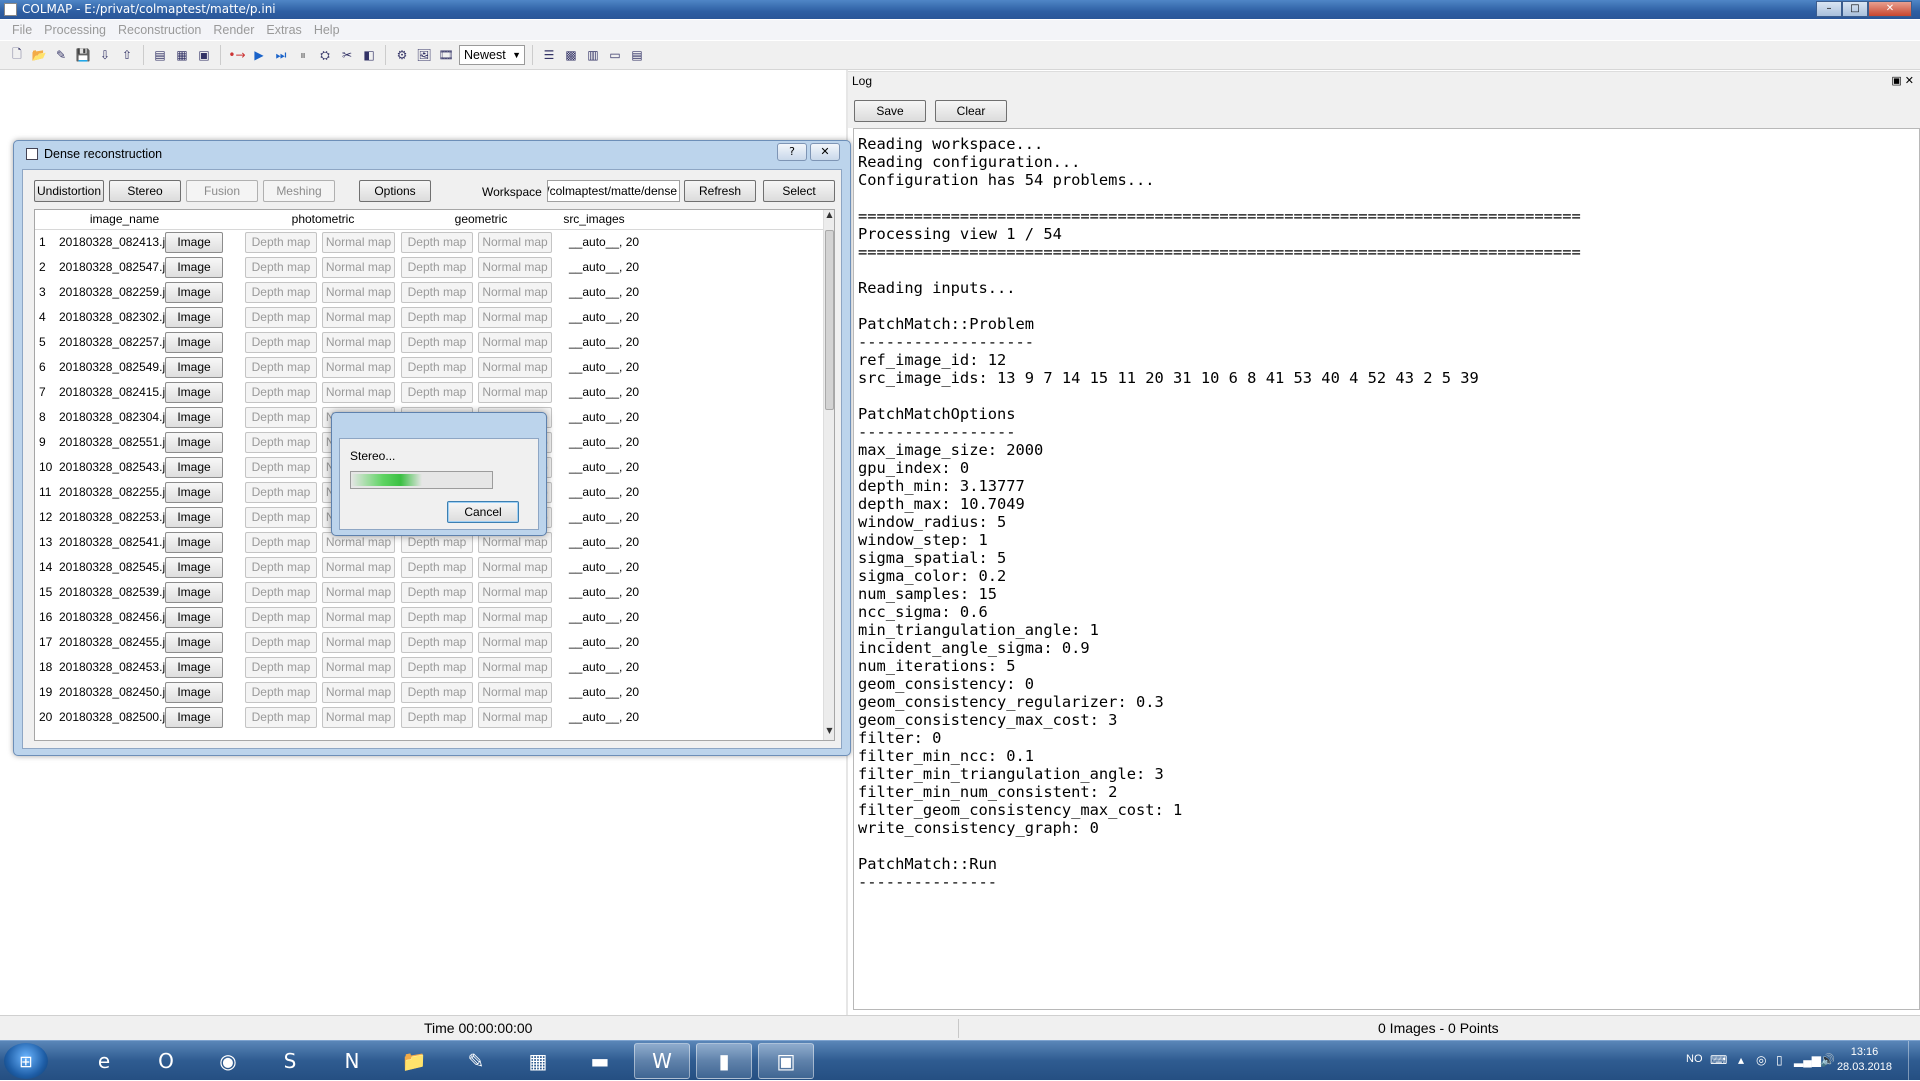 Image resolution: width=1920 pixels, height=1081 pixels. What do you see at coordinates (127, 55) in the screenshot?
I see `export-icon: ⇧` at bounding box center [127, 55].